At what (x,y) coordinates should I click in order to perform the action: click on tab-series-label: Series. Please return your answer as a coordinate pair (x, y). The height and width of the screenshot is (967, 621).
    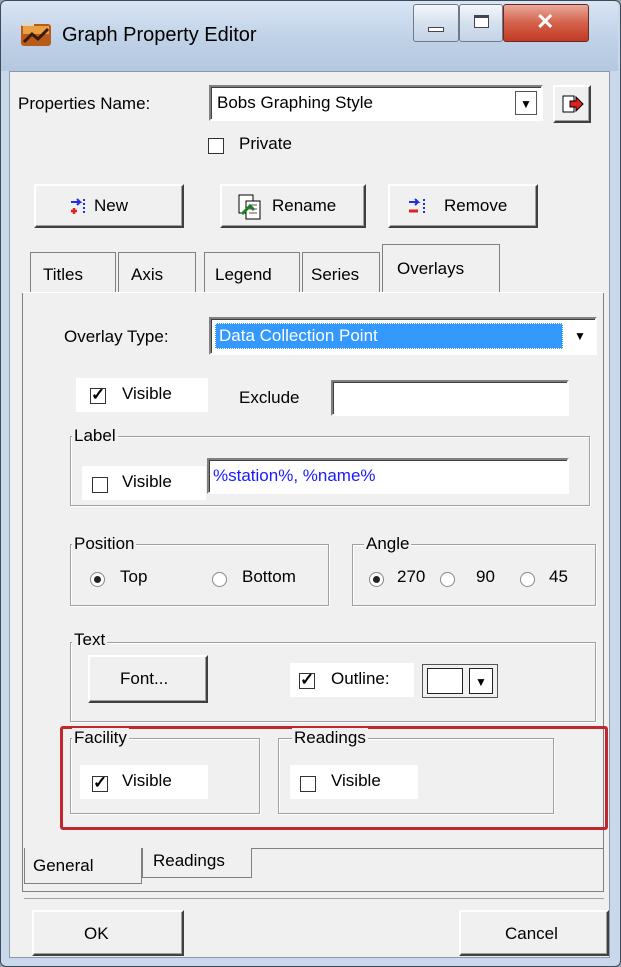
    Looking at the image, I should click on (335, 274).